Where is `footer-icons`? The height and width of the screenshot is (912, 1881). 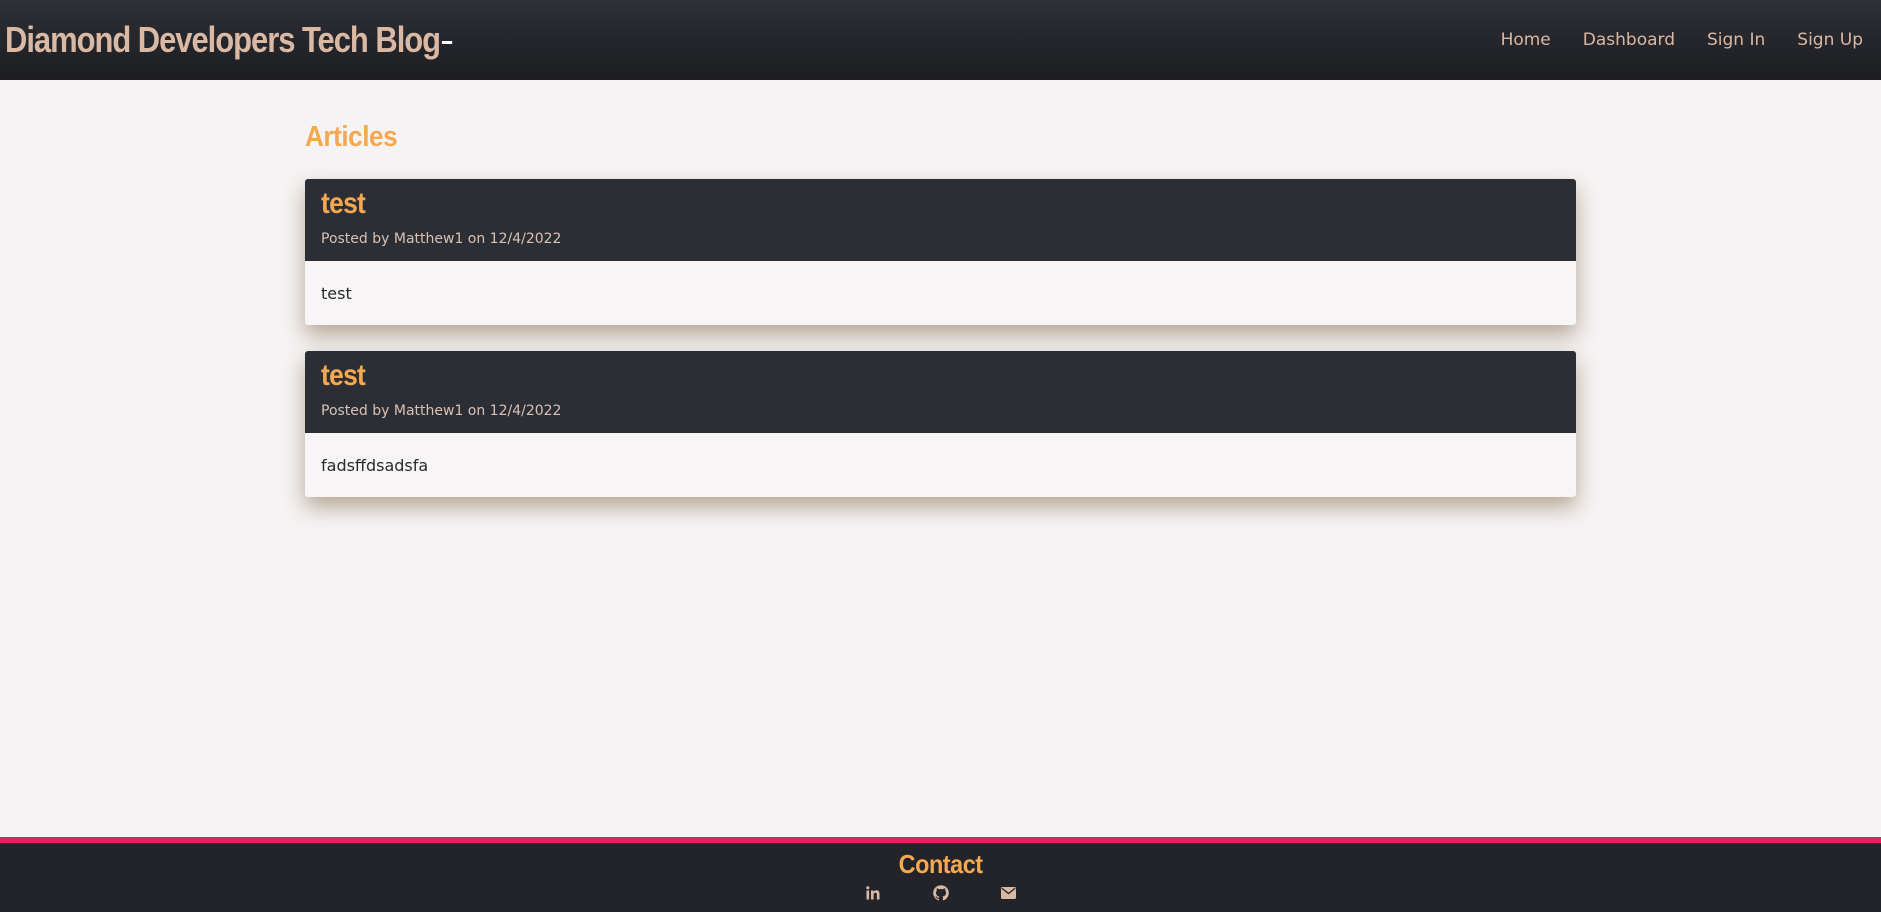 footer-icons is located at coordinates (940, 893).